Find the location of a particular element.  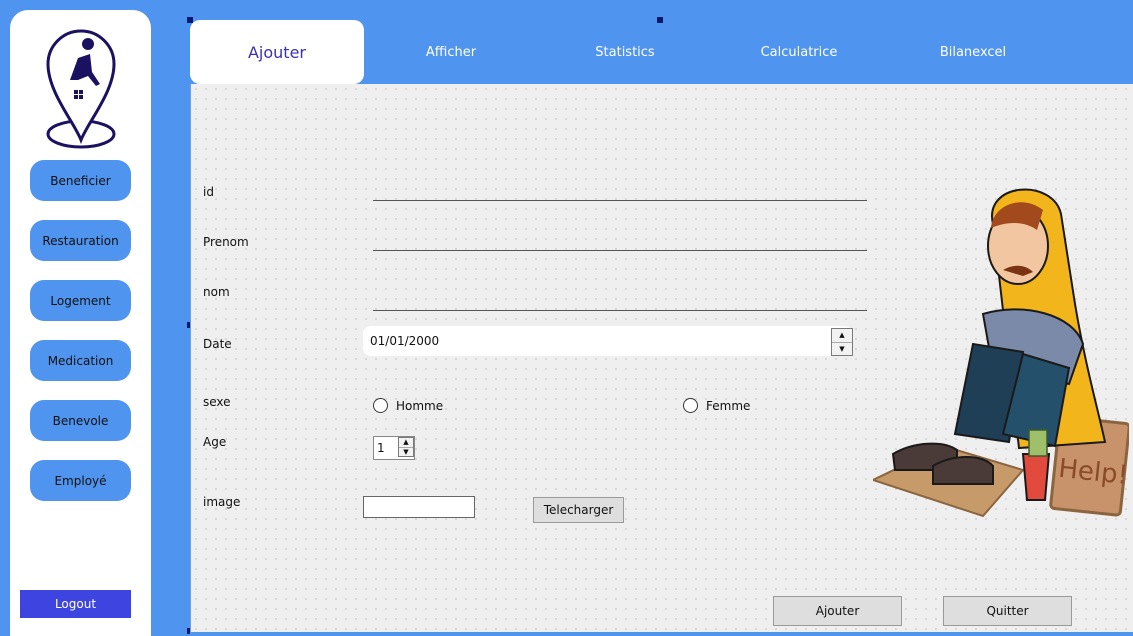

date-stepper: ▲ ▼ is located at coordinates (842, 342).